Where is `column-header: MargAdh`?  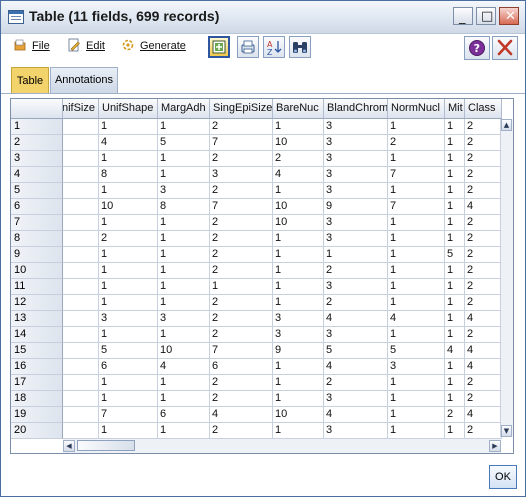
column-header: MargAdh is located at coordinates (184, 109).